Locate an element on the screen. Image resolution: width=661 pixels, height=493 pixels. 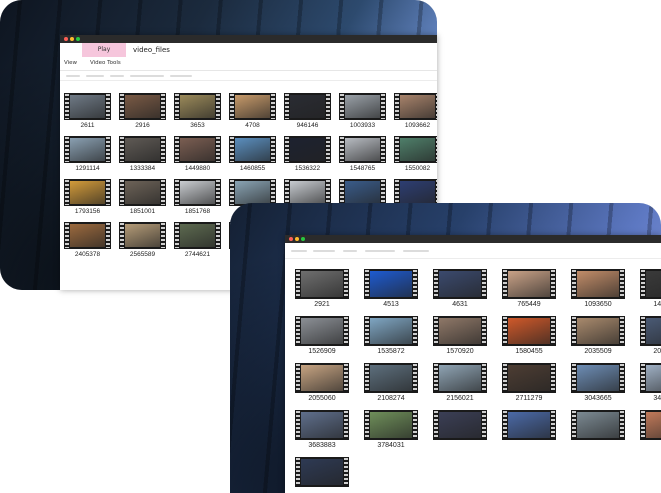
ribbon: Play video_files View Video Tools is located at coordinates (248, 57).